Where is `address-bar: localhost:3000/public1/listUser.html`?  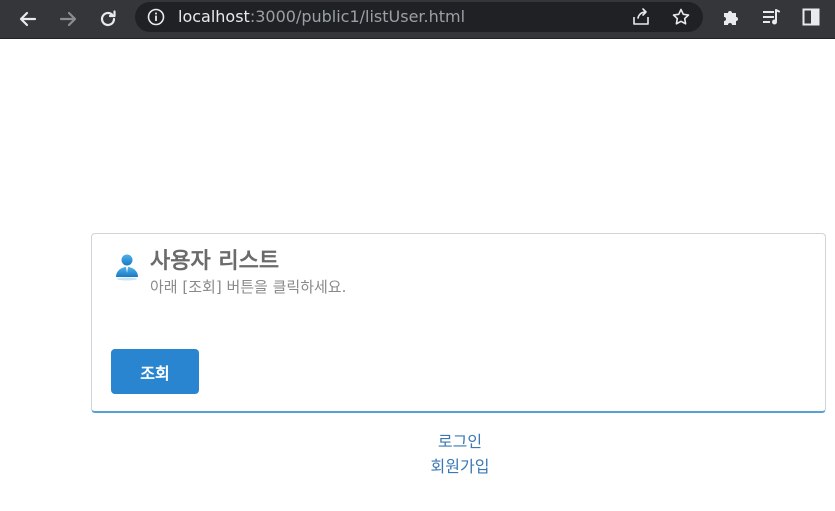
address-bar: localhost:3000/public1/listUser.html is located at coordinates (419, 17).